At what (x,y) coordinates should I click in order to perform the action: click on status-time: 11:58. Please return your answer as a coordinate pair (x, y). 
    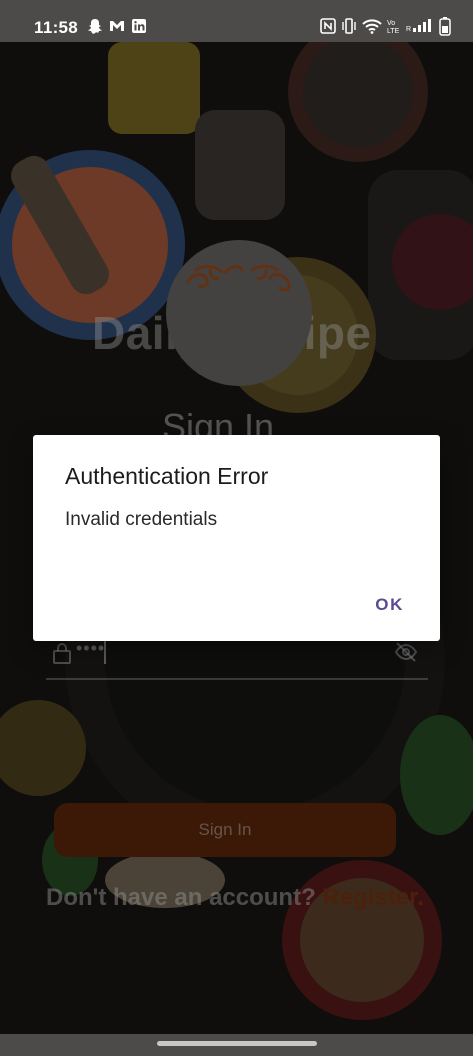
    Looking at the image, I should click on (56, 27).